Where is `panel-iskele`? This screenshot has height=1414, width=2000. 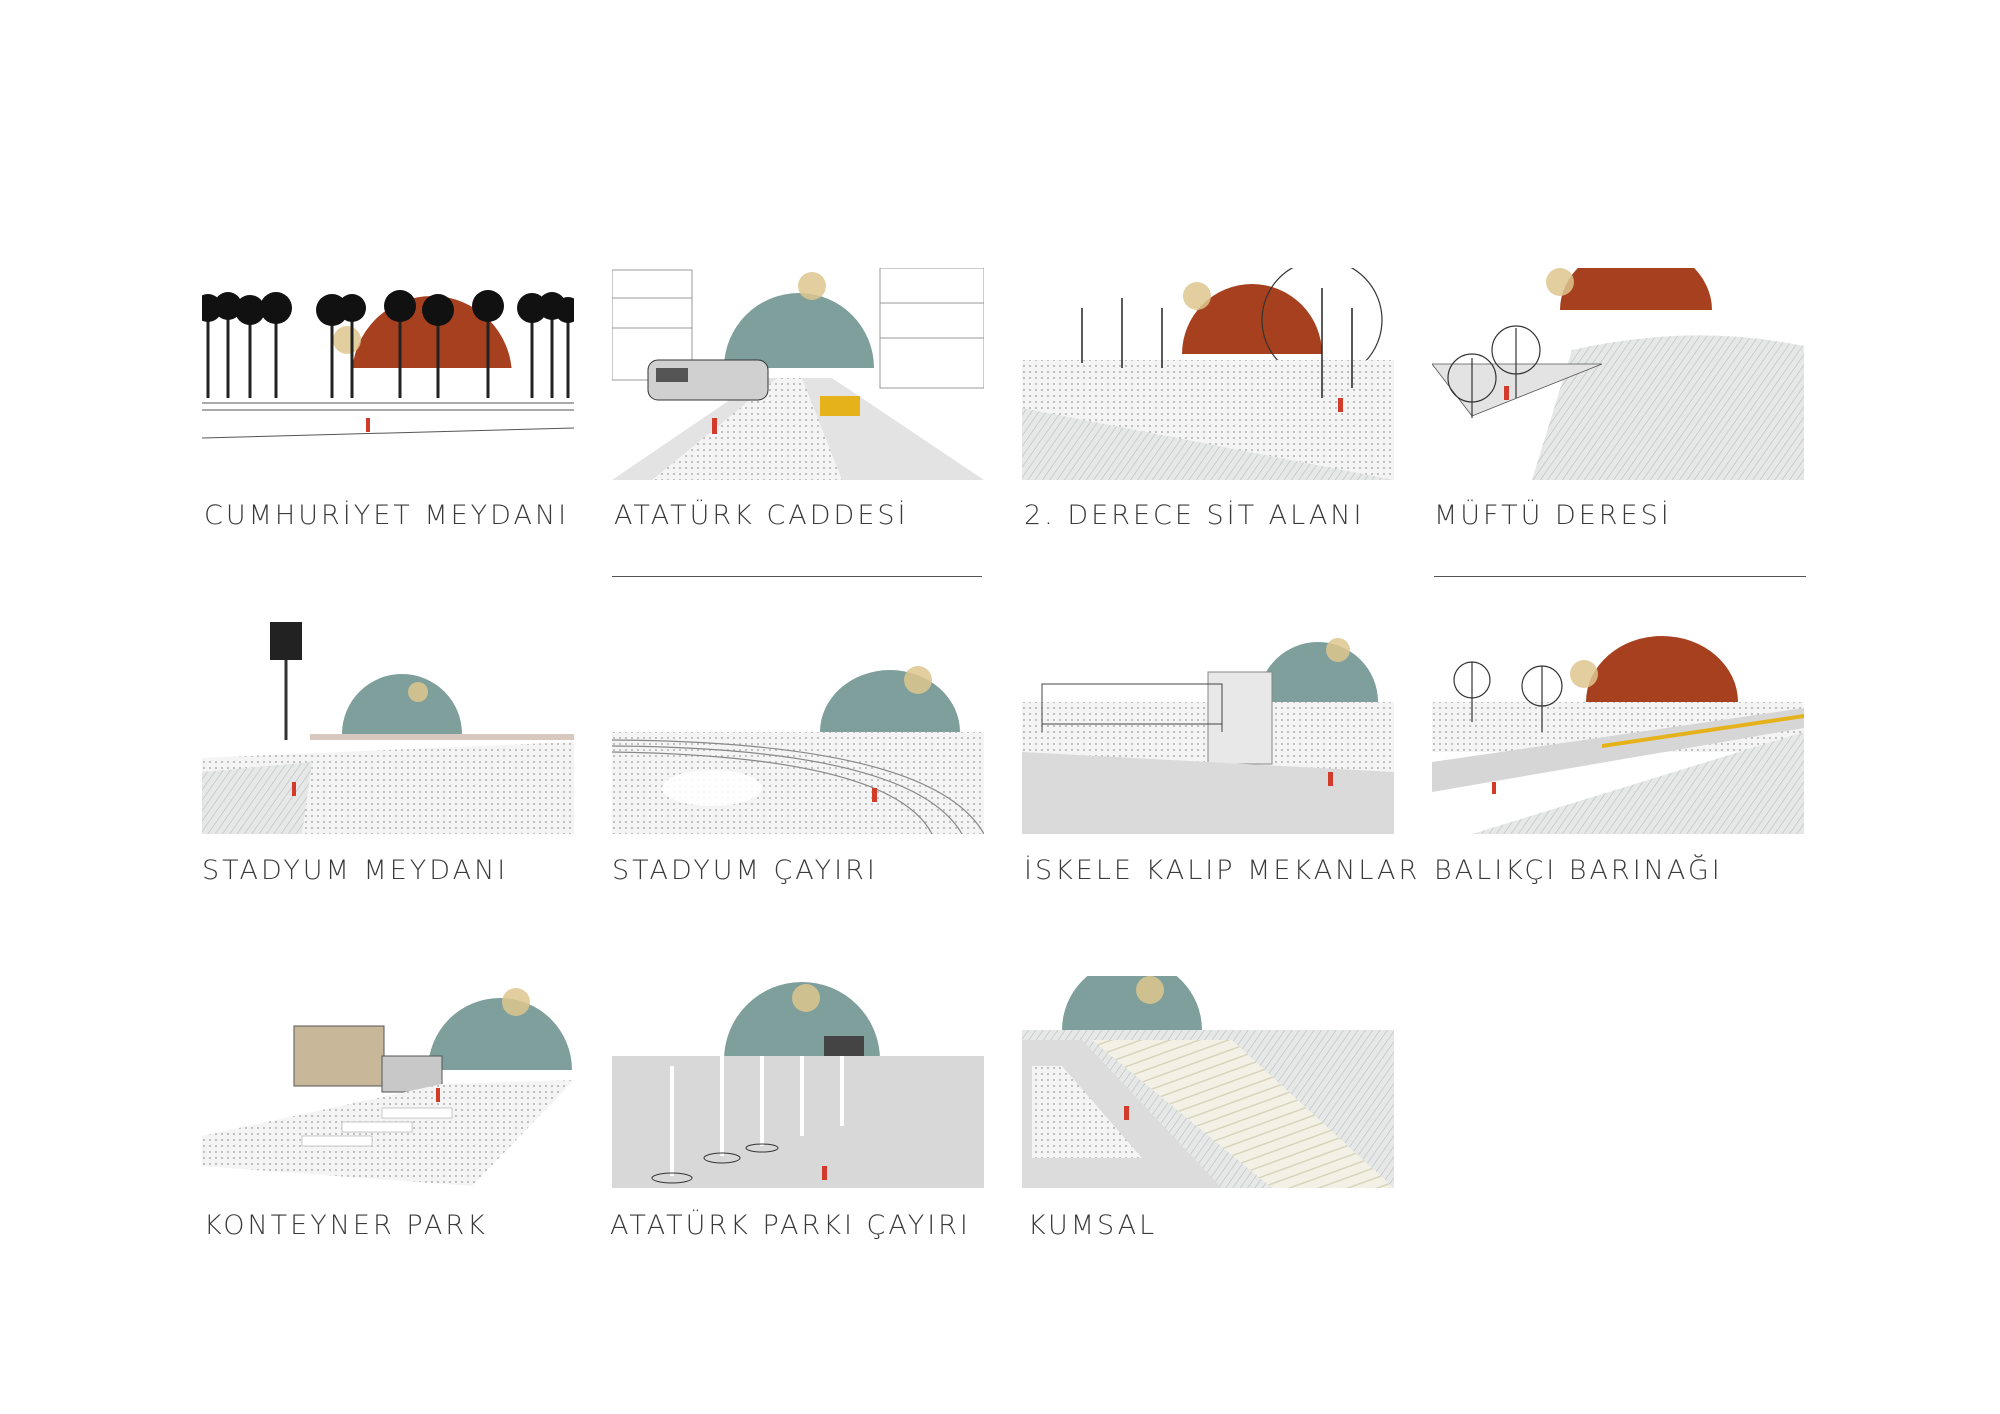
panel-iskele is located at coordinates (1208, 728).